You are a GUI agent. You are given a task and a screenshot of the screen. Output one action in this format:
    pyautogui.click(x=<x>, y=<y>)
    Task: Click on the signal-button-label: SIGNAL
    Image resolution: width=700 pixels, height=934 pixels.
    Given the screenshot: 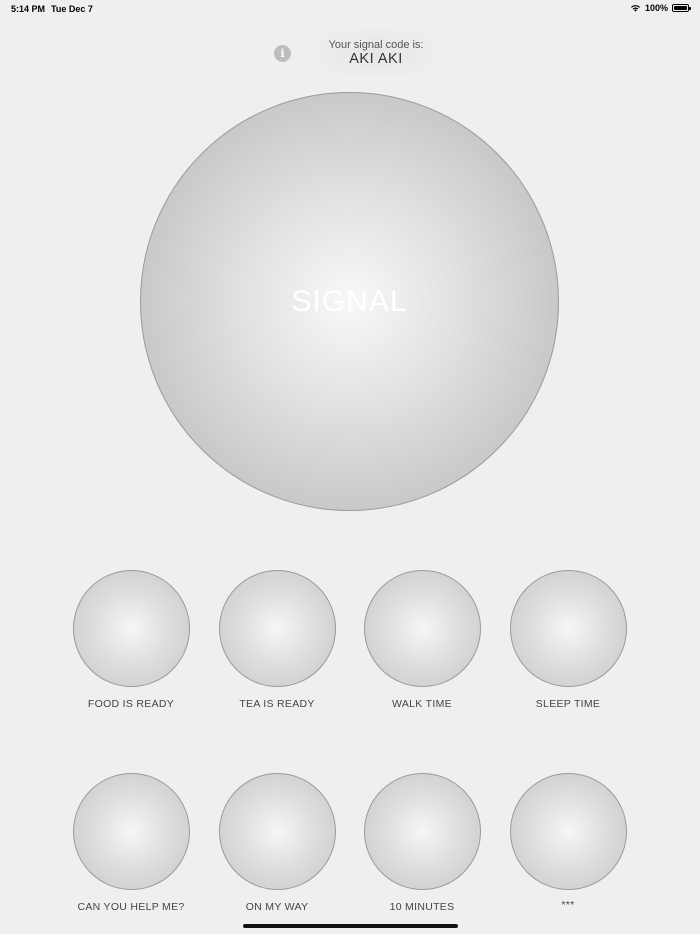 What is the action you would take?
    pyautogui.click(x=349, y=301)
    